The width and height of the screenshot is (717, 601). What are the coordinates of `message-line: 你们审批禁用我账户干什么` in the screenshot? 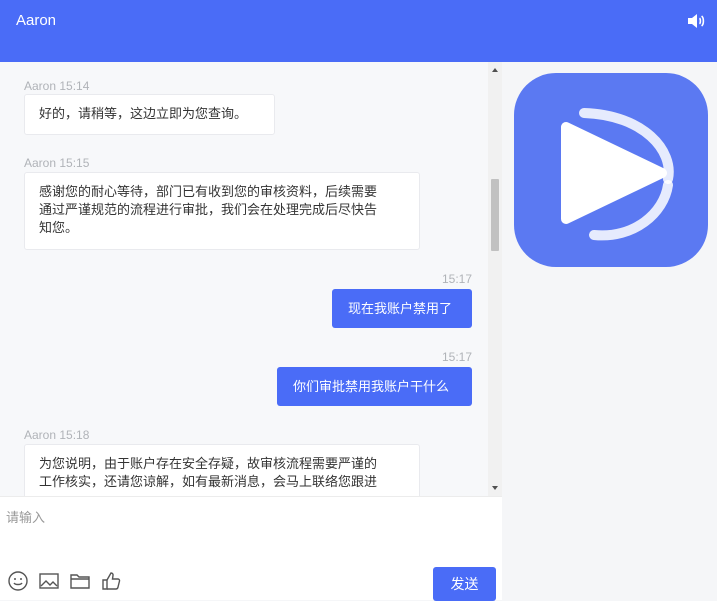 It's located at (371, 386).